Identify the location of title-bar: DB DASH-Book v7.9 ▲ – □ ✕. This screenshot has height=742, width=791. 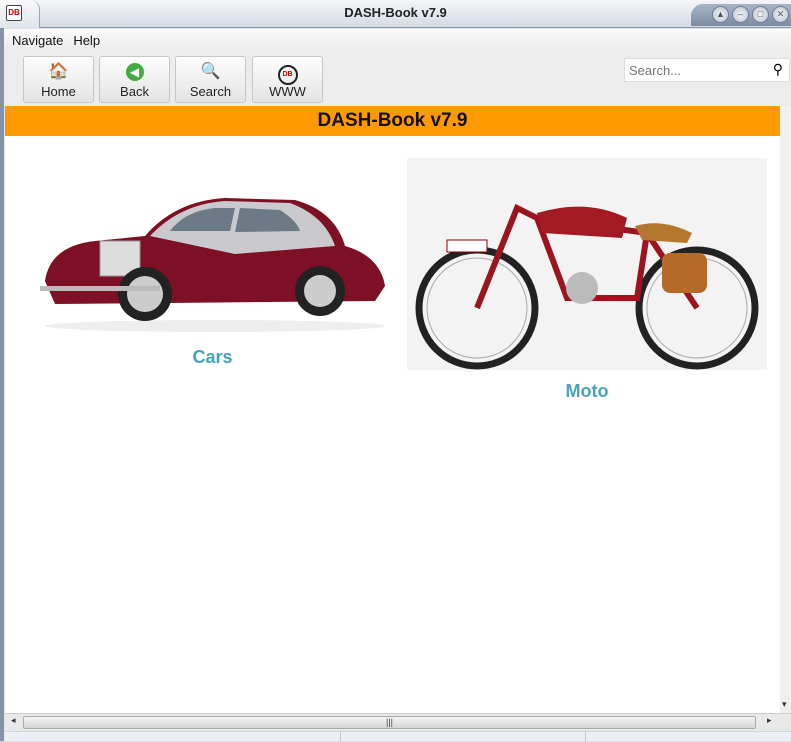
(395, 14).